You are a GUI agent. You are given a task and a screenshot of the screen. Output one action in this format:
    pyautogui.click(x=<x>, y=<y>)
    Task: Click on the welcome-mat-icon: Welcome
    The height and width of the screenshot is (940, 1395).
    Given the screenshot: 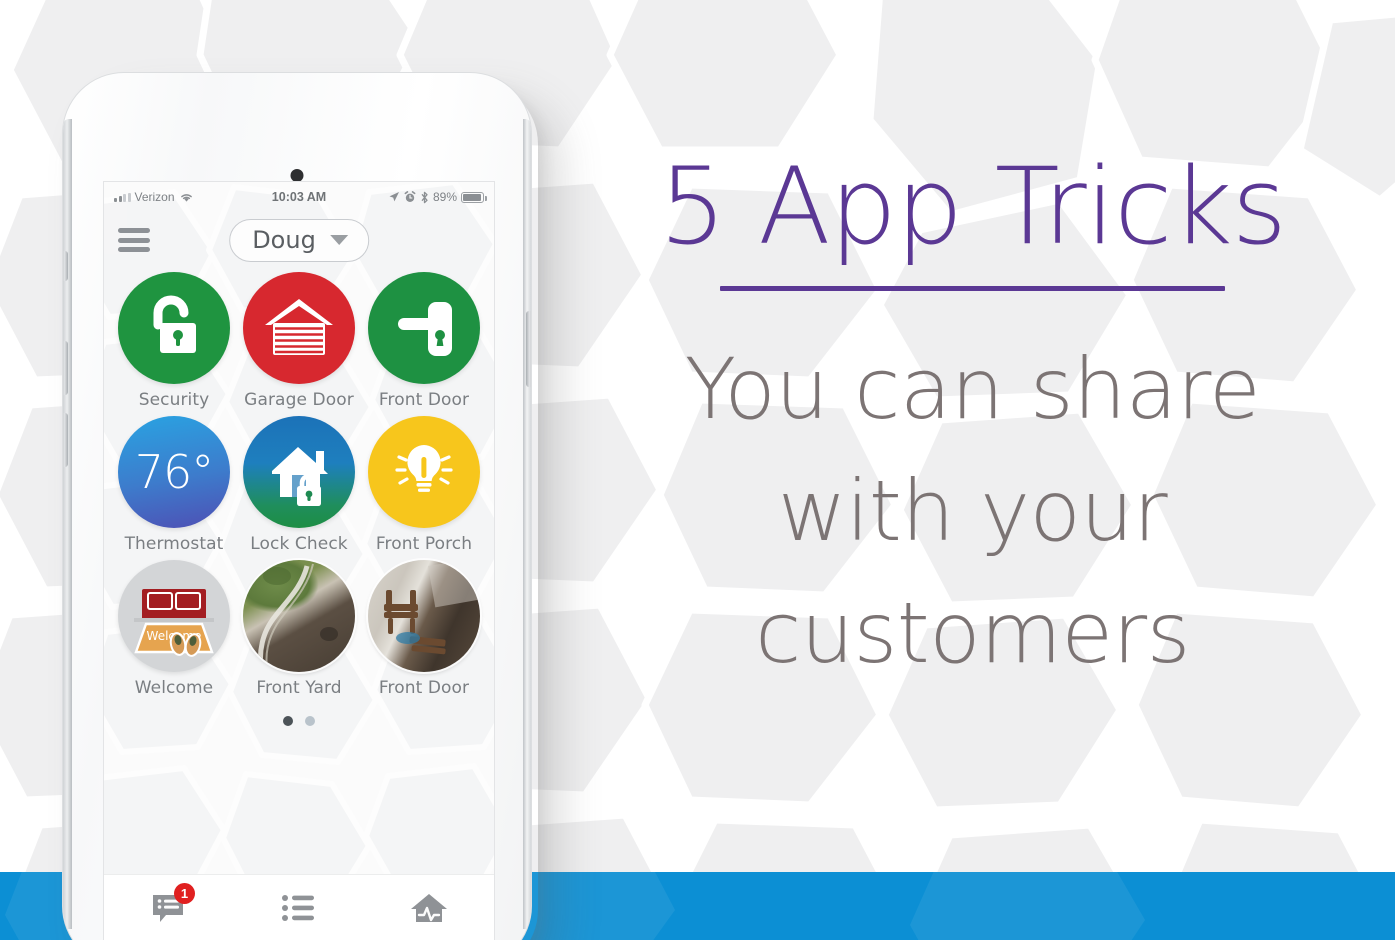 What is the action you would take?
    pyautogui.click(x=174, y=616)
    